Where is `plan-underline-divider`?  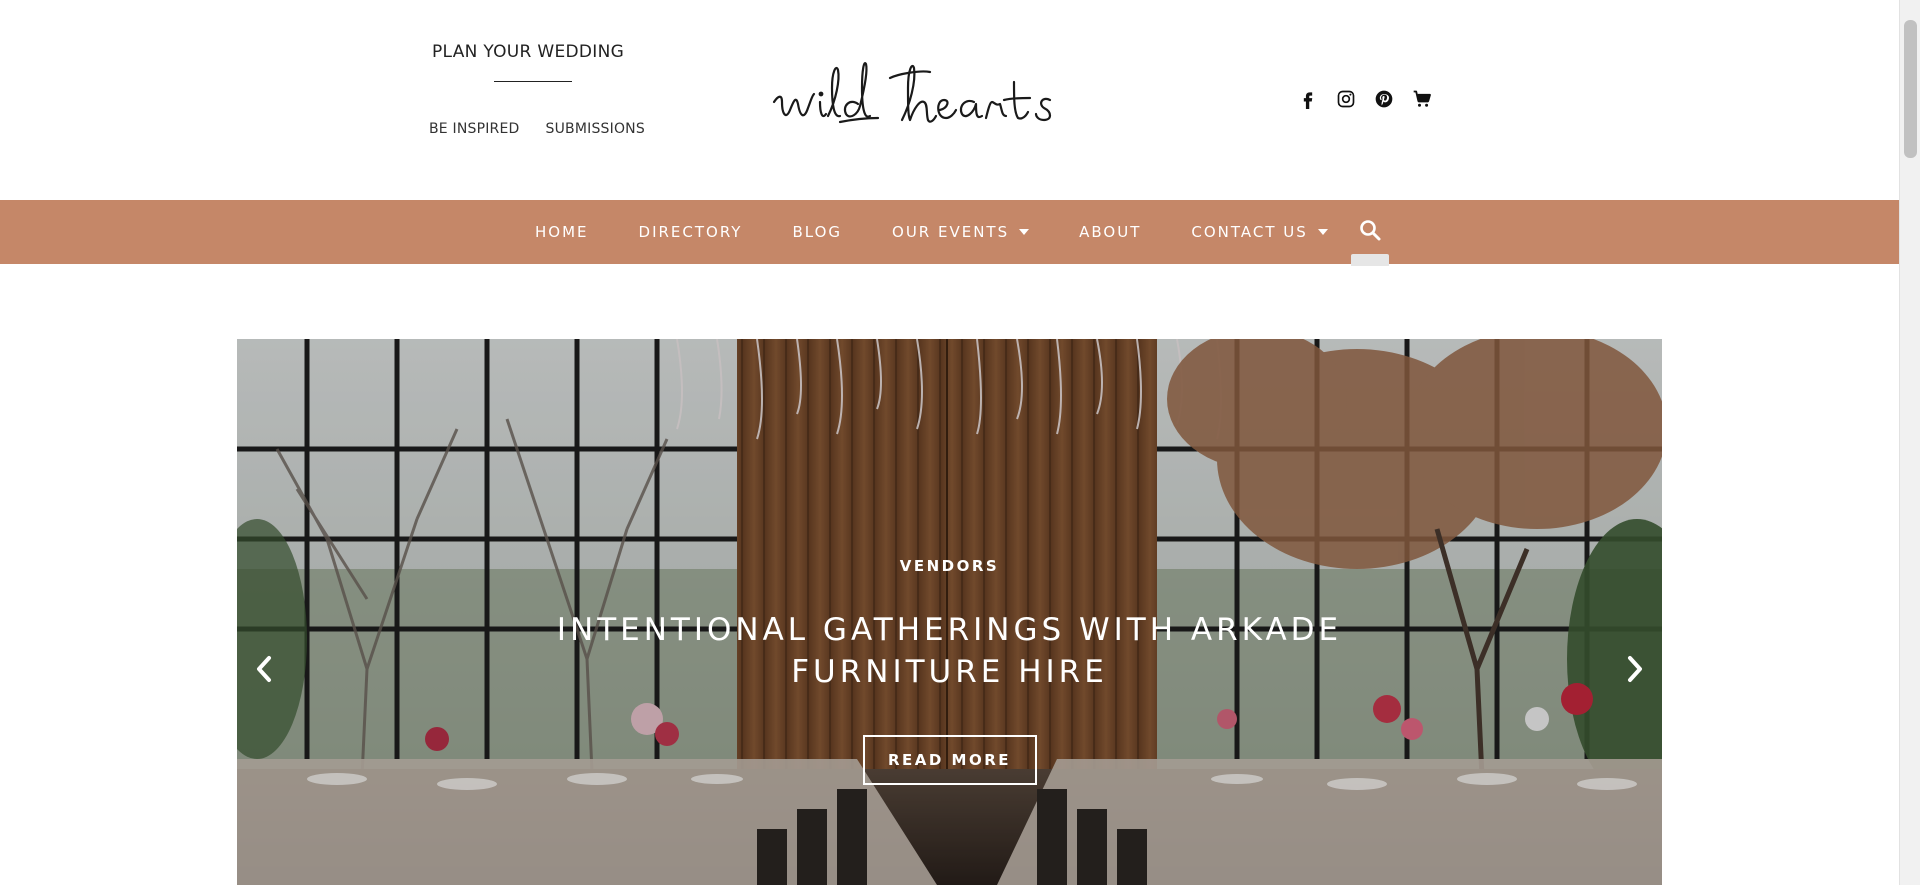
plan-underline-divider is located at coordinates (533, 81).